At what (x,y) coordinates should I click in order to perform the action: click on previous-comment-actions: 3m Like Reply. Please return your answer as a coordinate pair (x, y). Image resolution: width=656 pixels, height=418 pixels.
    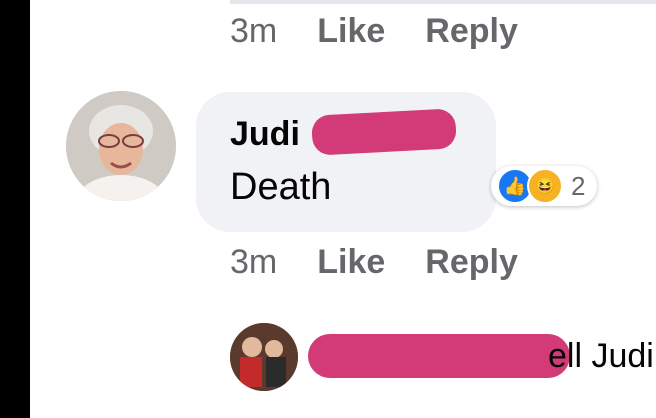
    Looking at the image, I should click on (374, 31).